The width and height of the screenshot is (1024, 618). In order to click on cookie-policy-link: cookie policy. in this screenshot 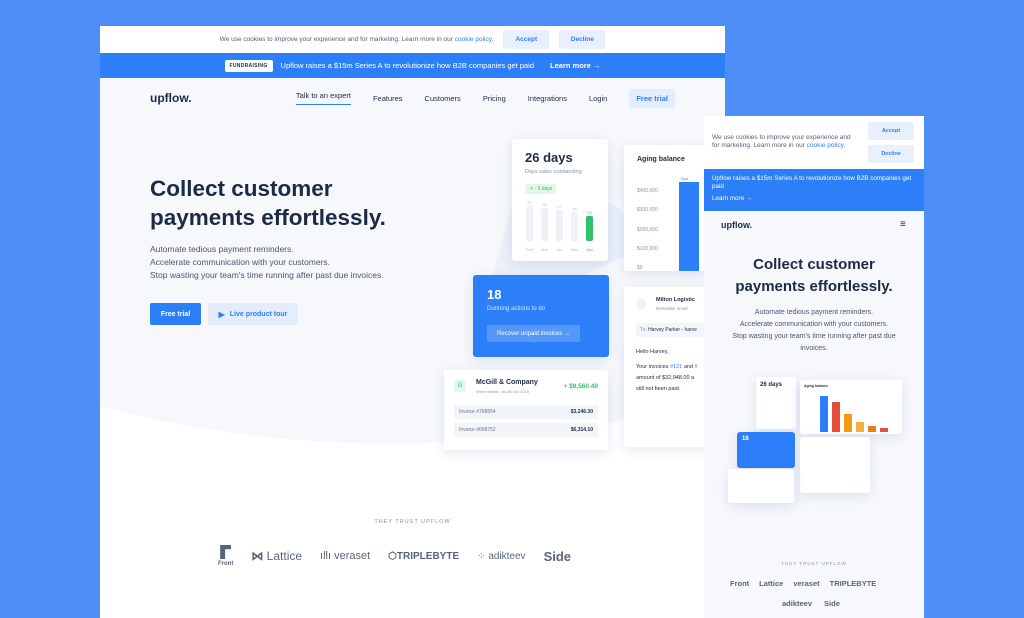, I will do `click(474, 39)`.